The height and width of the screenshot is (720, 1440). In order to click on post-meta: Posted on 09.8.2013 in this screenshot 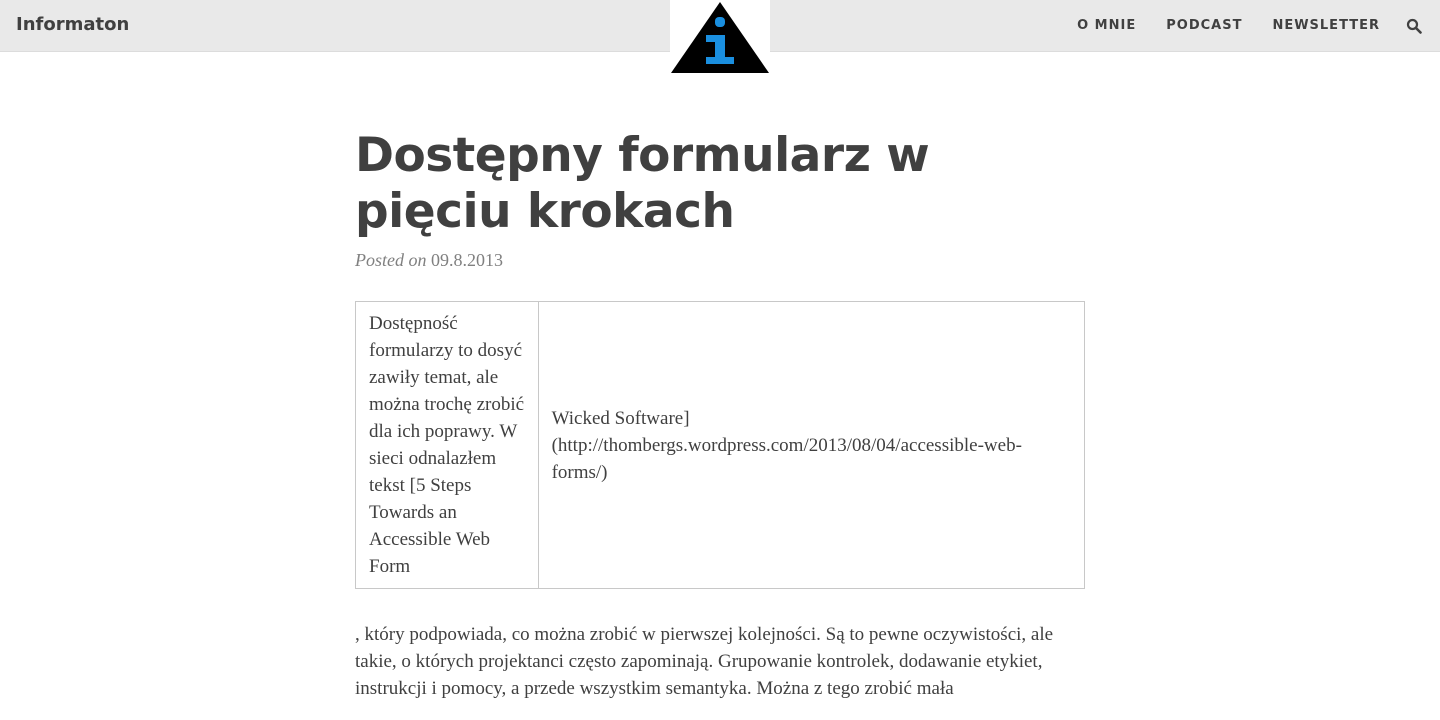, I will do `click(720, 260)`.